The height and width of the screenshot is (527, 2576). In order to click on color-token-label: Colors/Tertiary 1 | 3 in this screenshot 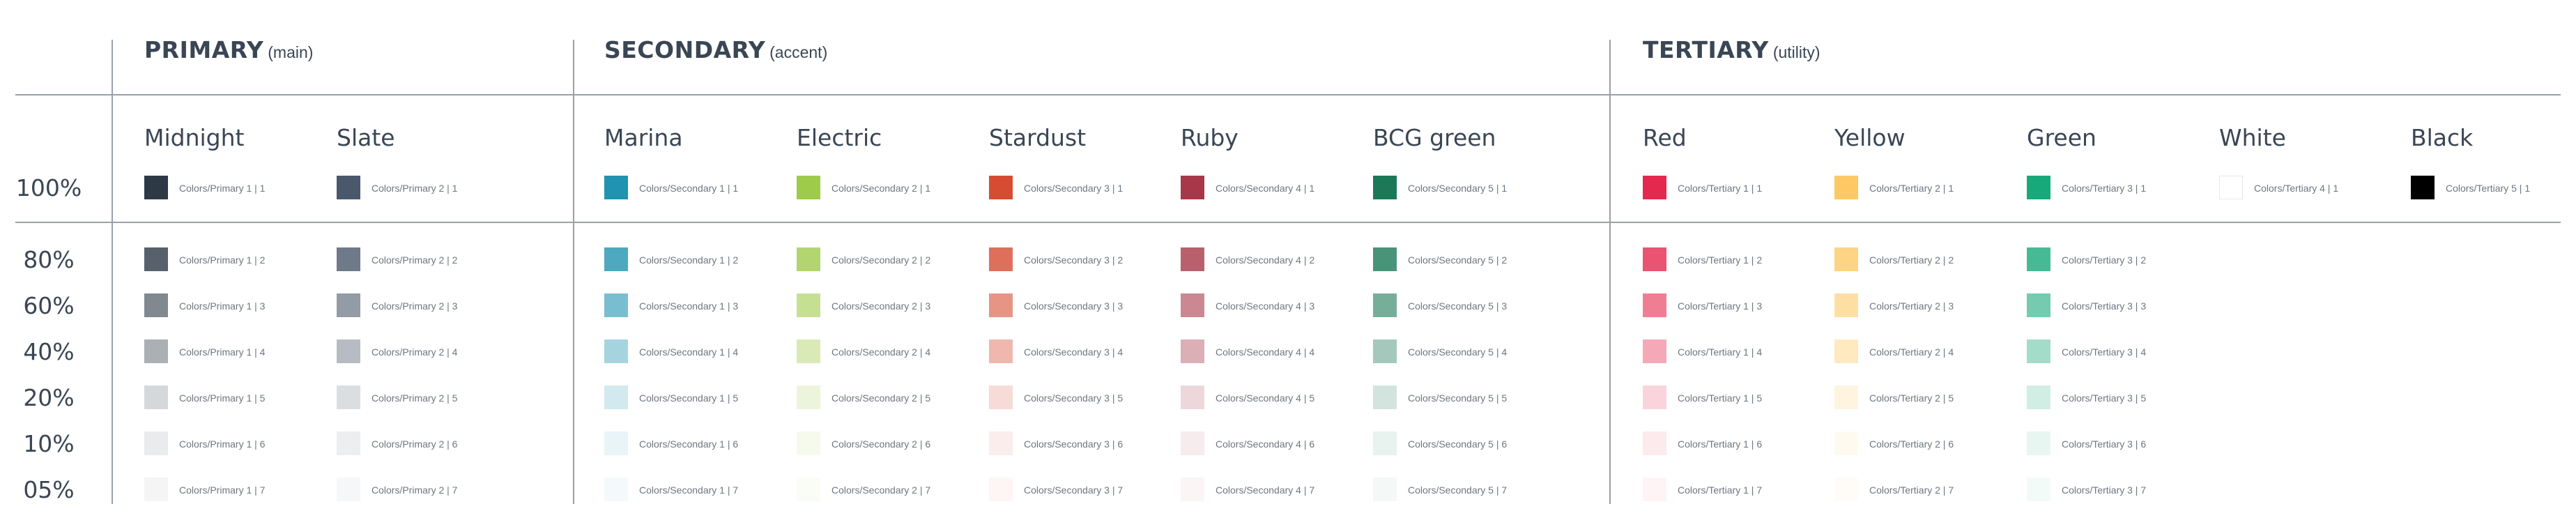, I will do `click(1720, 306)`.